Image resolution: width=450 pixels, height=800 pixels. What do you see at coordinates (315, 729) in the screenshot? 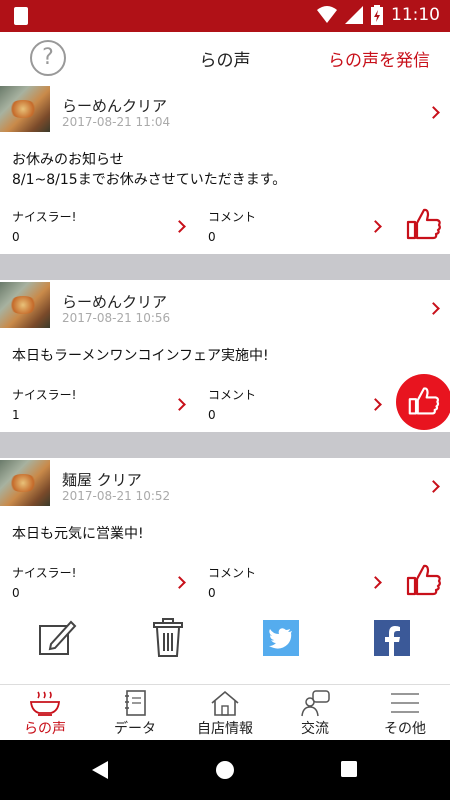
I see `tab-label: 交流` at bounding box center [315, 729].